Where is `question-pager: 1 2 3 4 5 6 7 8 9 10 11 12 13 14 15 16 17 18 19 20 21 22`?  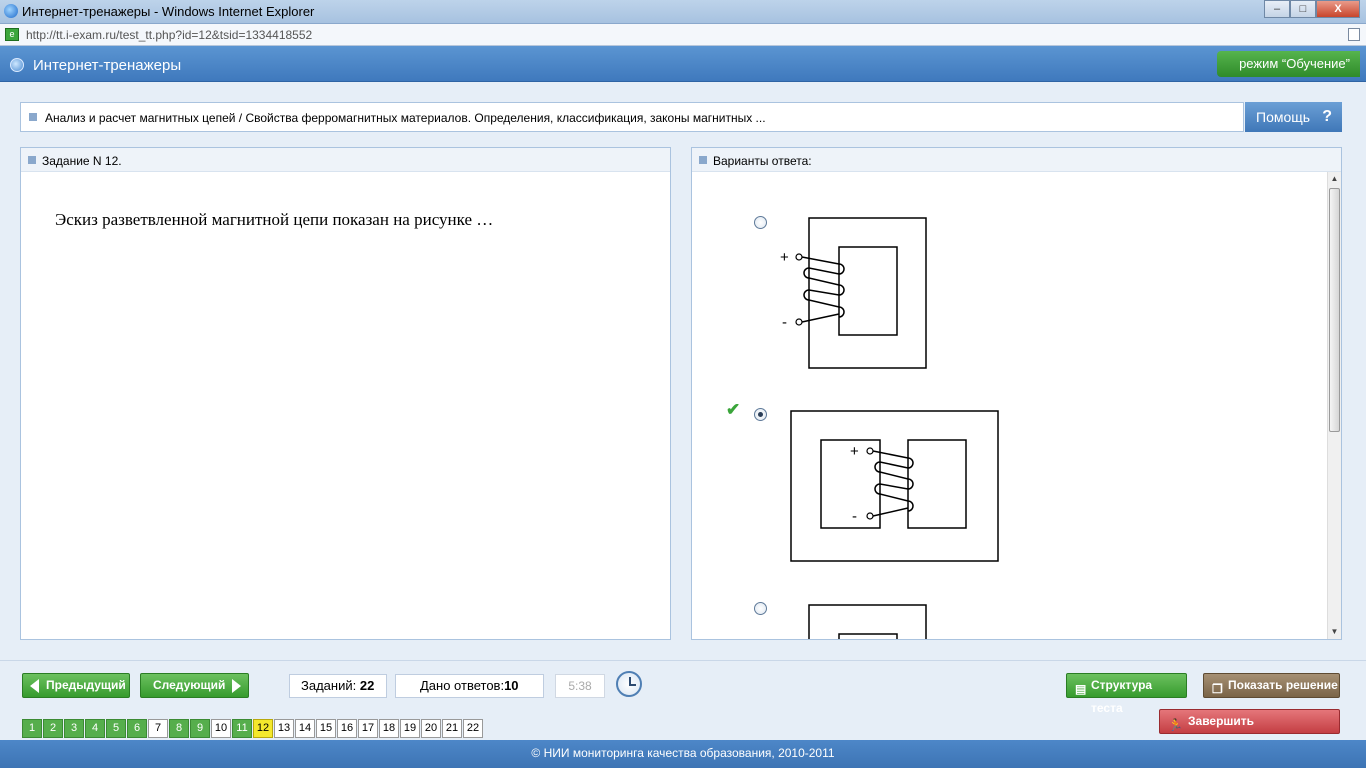 question-pager: 1 2 3 4 5 6 7 8 9 10 11 12 13 14 15 16 17 18 19 20 21 22 is located at coordinates (253, 728).